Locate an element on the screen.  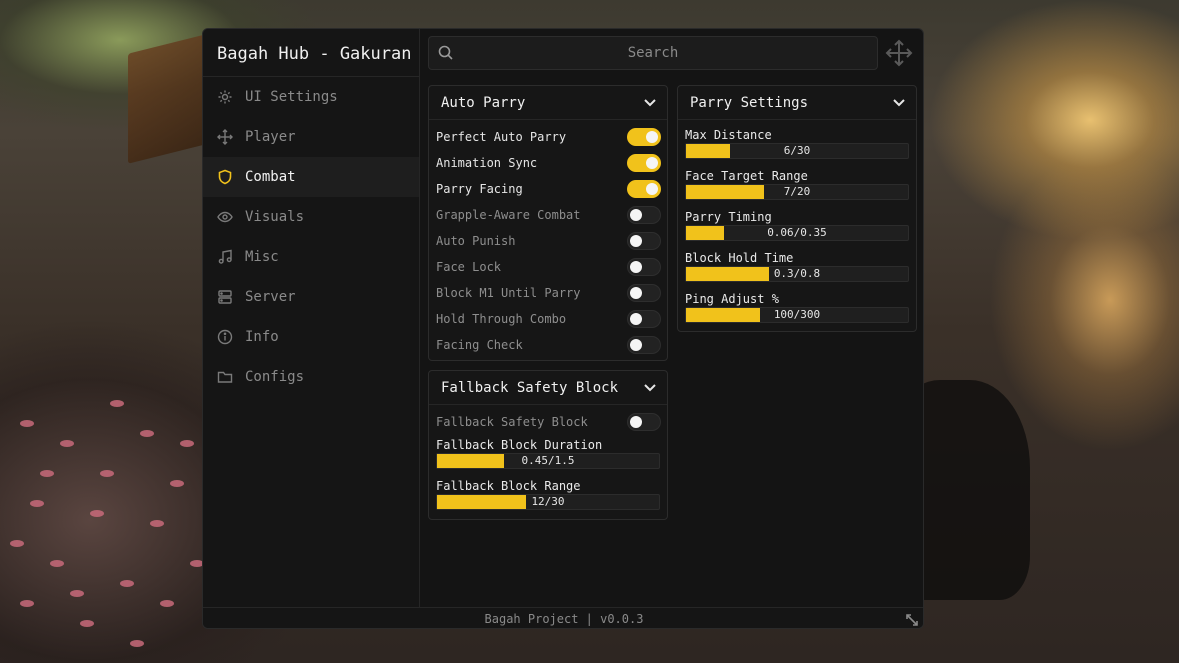
sidebar-item-label: Server is located at coordinates (270, 297).